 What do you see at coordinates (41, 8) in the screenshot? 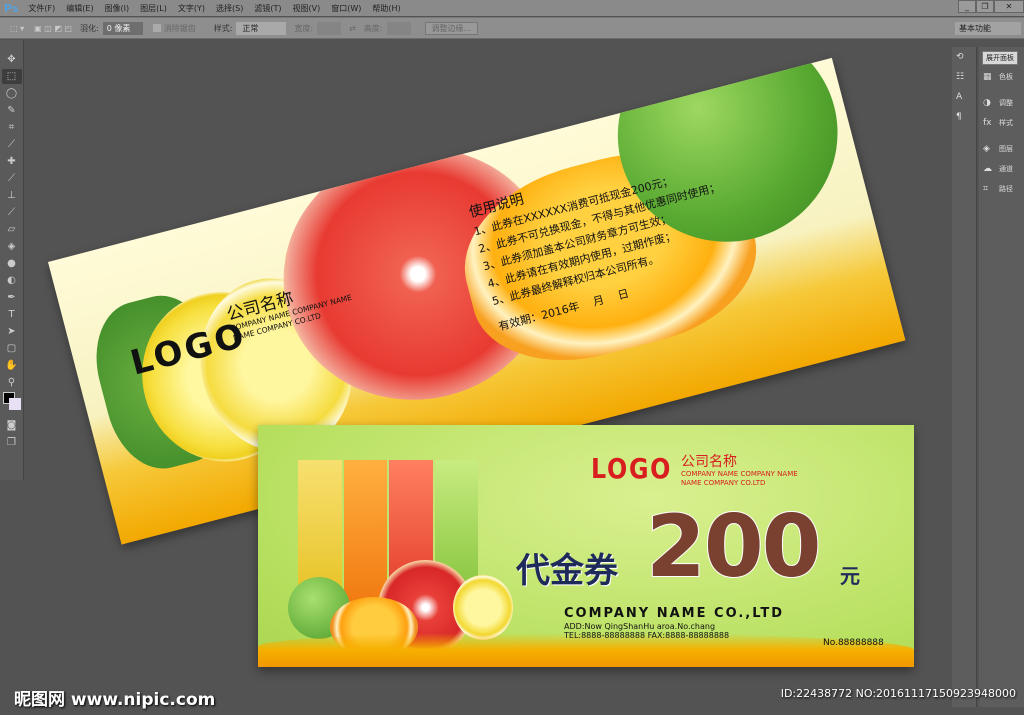
I see `menu-file: 文件(F)` at bounding box center [41, 8].